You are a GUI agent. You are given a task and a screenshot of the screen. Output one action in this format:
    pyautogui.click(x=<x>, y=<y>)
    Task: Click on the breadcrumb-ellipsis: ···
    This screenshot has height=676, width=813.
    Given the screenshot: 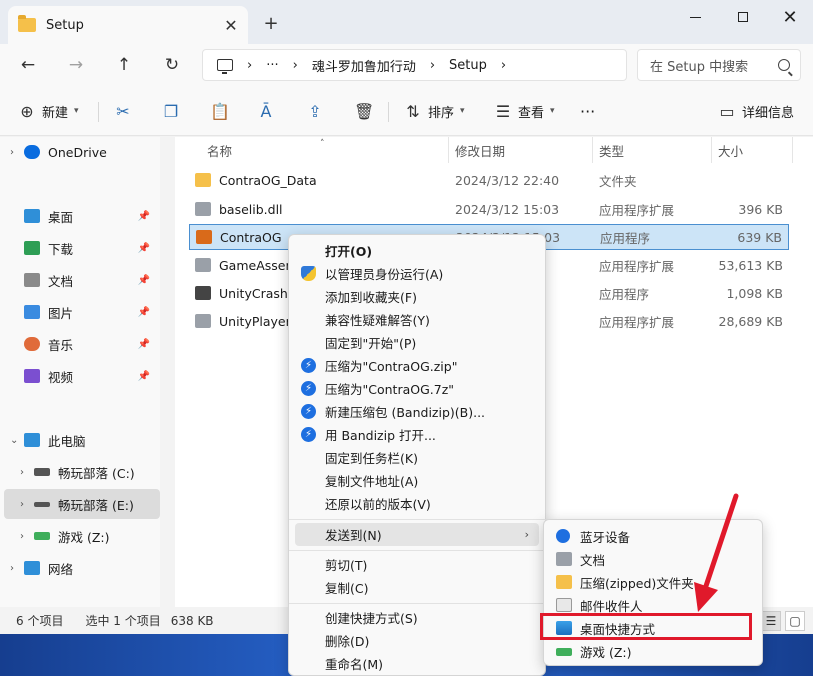 What is the action you would take?
    pyautogui.click(x=272, y=65)
    